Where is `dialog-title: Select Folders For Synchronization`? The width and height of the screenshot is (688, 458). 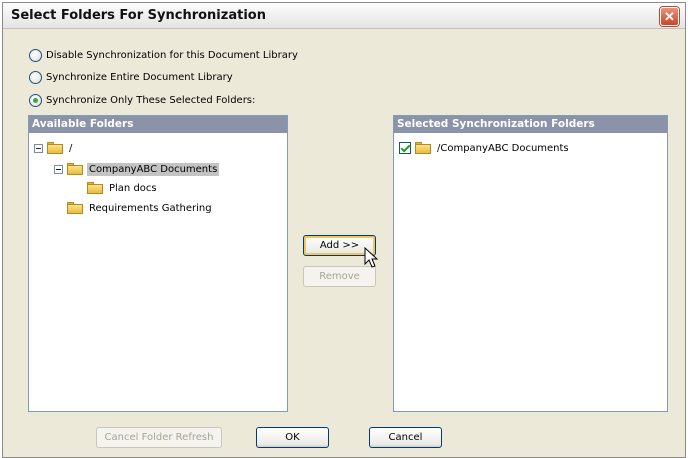
dialog-title: Select Folders For Synchronization is located at coordinates (138, 15).